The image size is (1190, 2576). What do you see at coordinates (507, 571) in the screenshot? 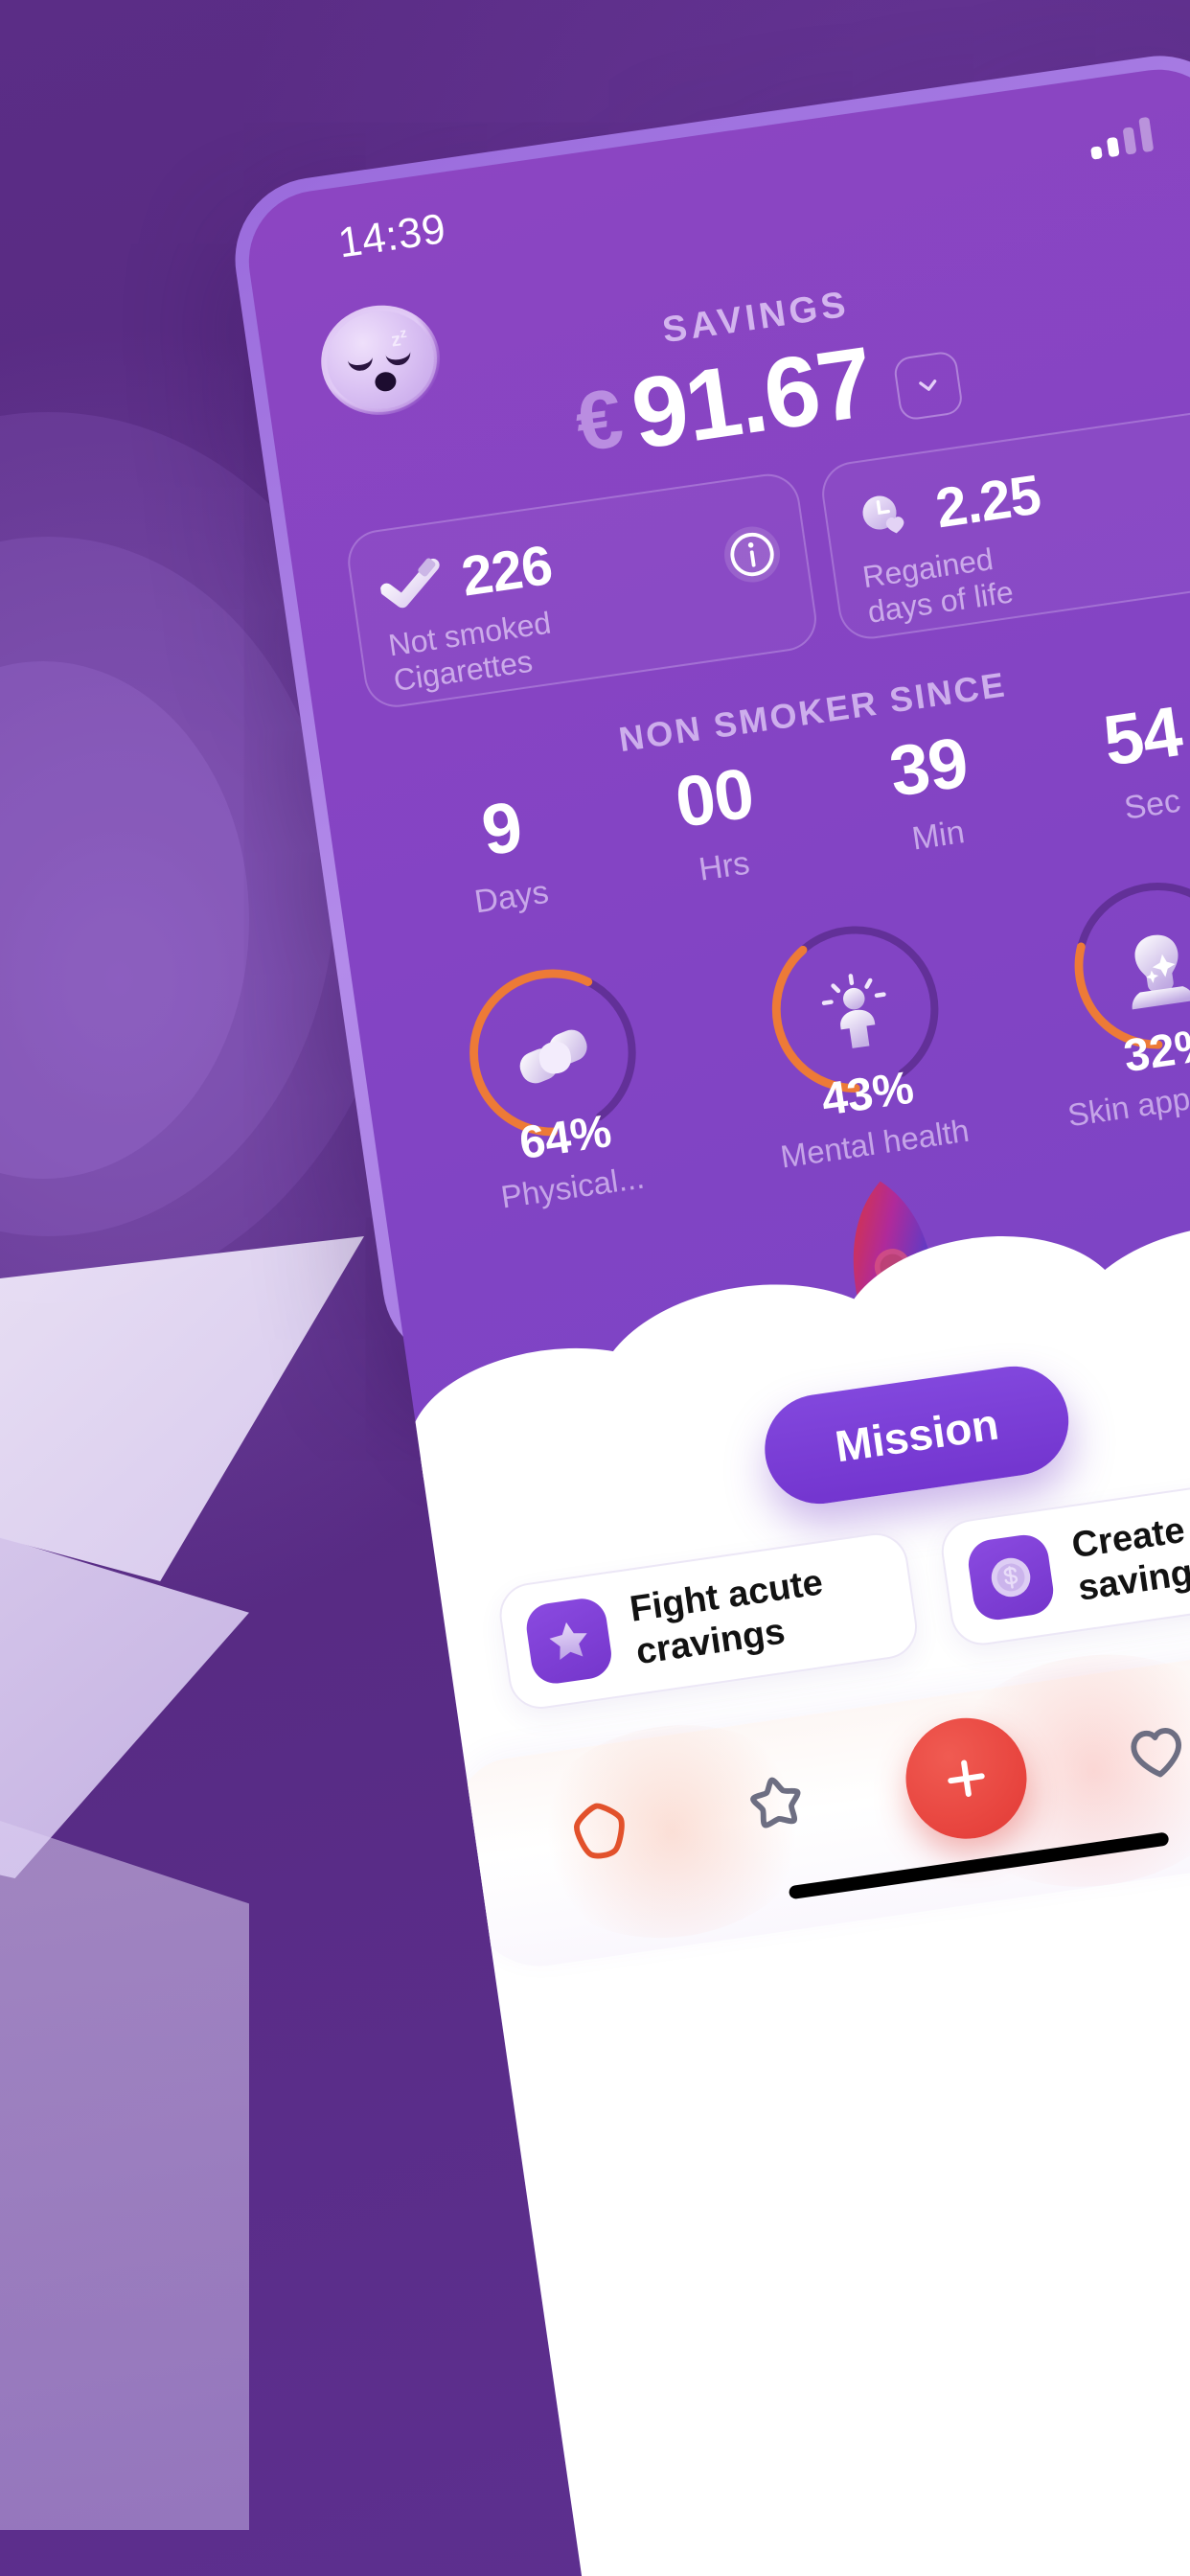
I see `stat-value: 226` at bounding box center [507, 571].